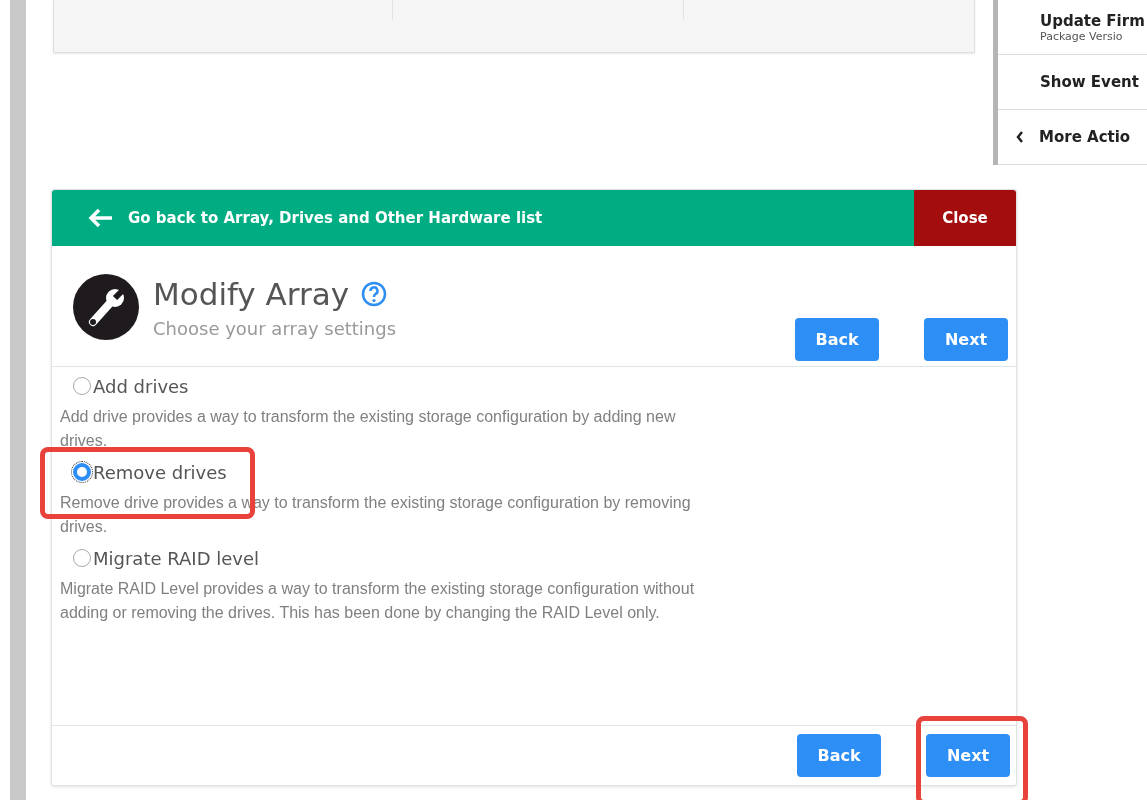 This screenshot has width=1147, height=800. What do you see at coordinates (143, 472) in the screenshot?
I see `radio-option: Remove drives` at bounding box center [143, 472].